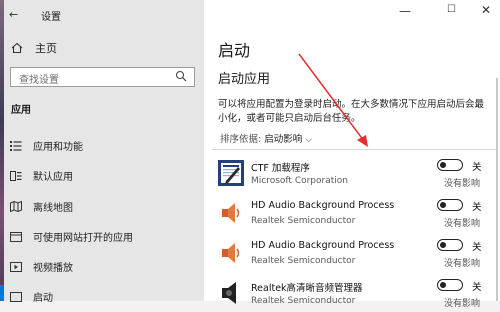 The image size is (500, 312). I want to click on sidebar-item-offline-maps: 离线地图, so click(41, 206).